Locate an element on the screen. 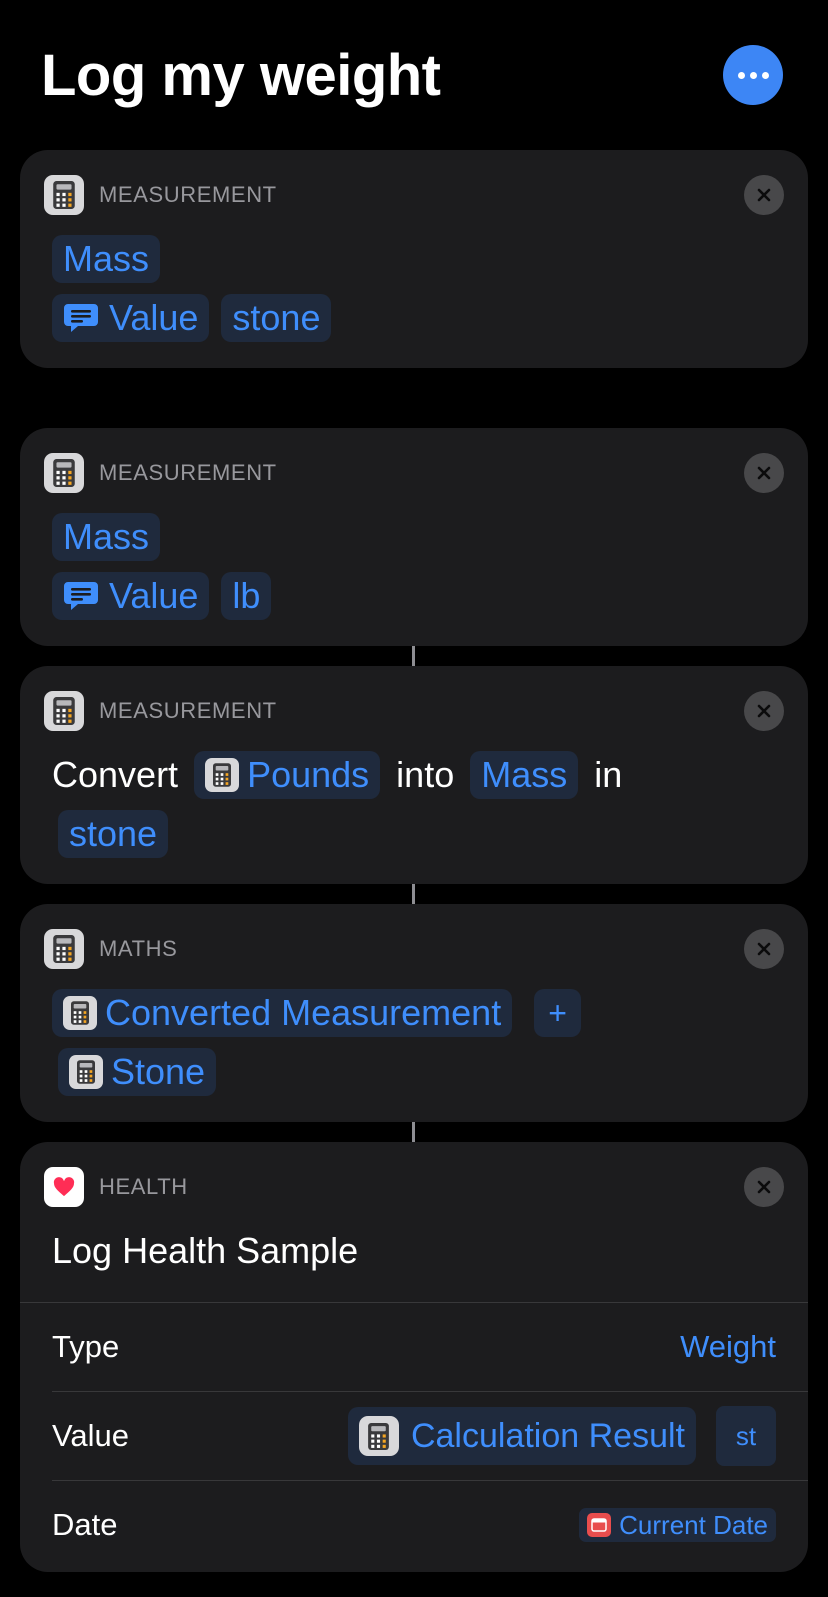 The image size is (828, 1597). calculation-result-token: Calculation Result is located at coordinates (521, 1436).